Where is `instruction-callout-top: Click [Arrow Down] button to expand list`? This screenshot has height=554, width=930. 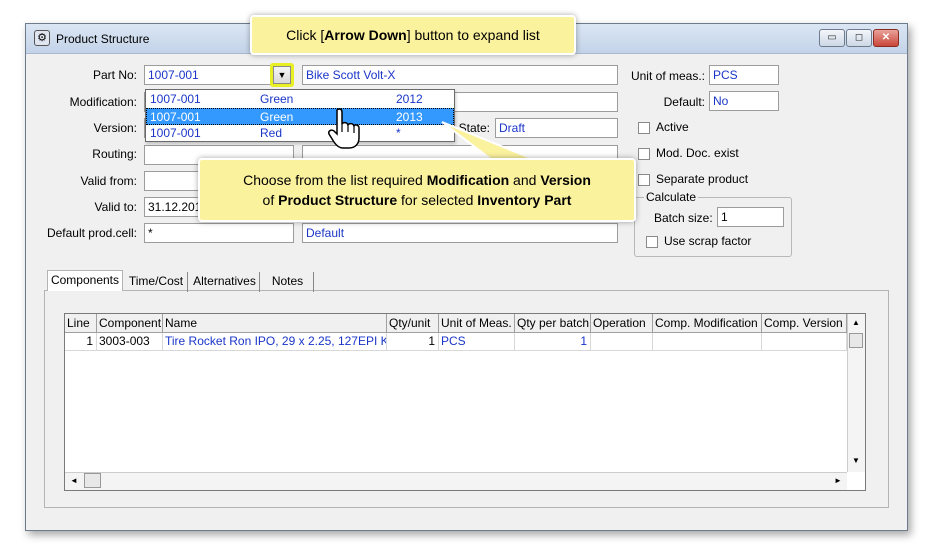 instruction-callout-top: Click [Arrow Down] button to expand list is located at coordinates (413, 35).